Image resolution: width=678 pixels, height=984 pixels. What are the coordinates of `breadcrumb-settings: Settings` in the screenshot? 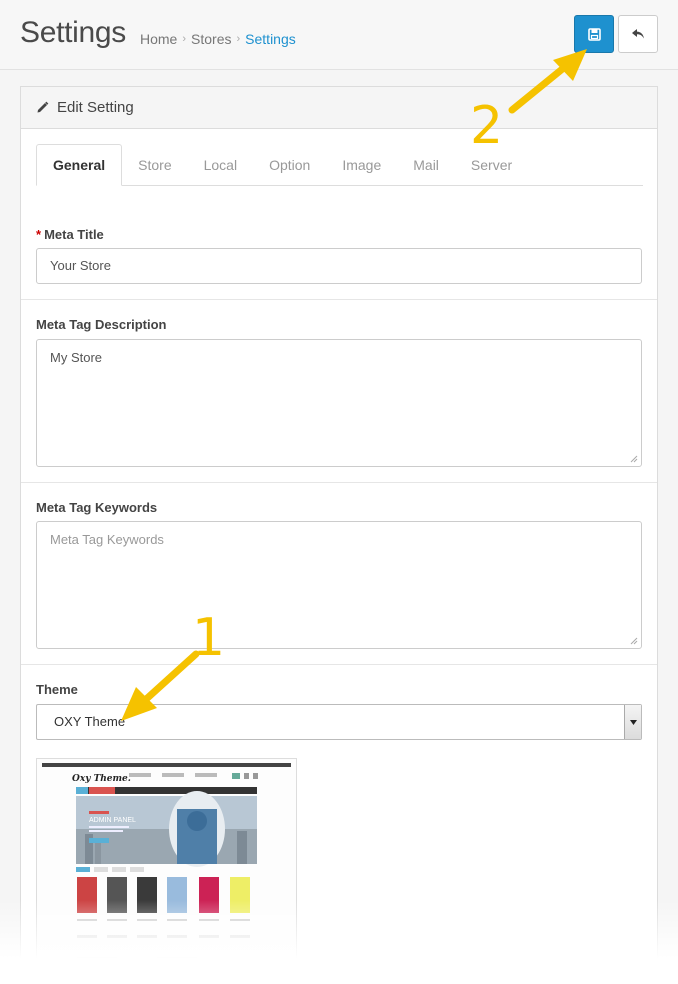 It's located at (270, 39).